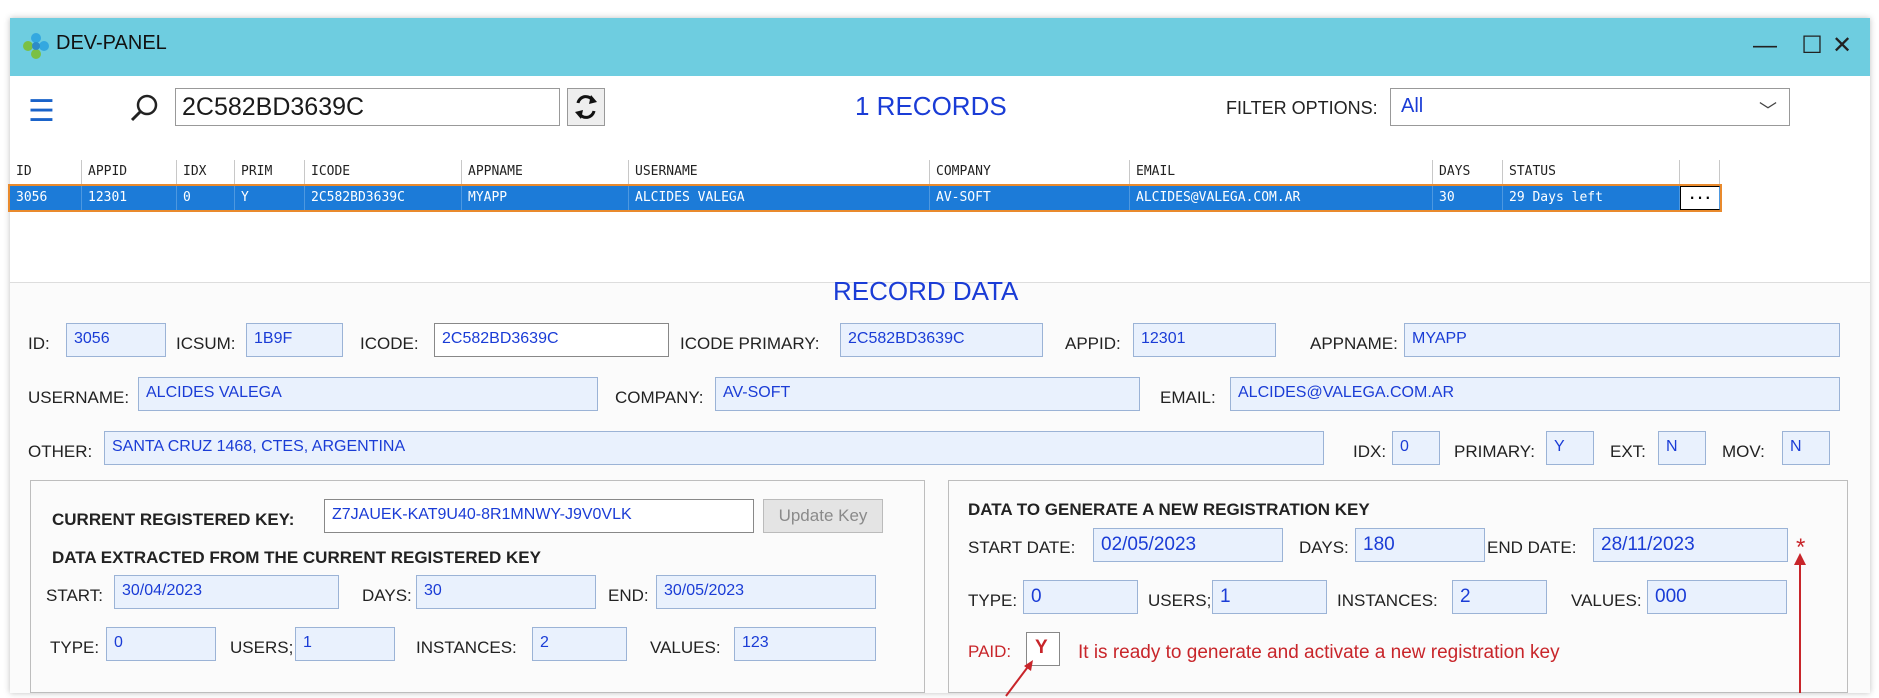  What do you see at coordinates (766, 592) in the screenshot?
I see `current-end-field: 30/05/2023` at bounding box center [766, 592].